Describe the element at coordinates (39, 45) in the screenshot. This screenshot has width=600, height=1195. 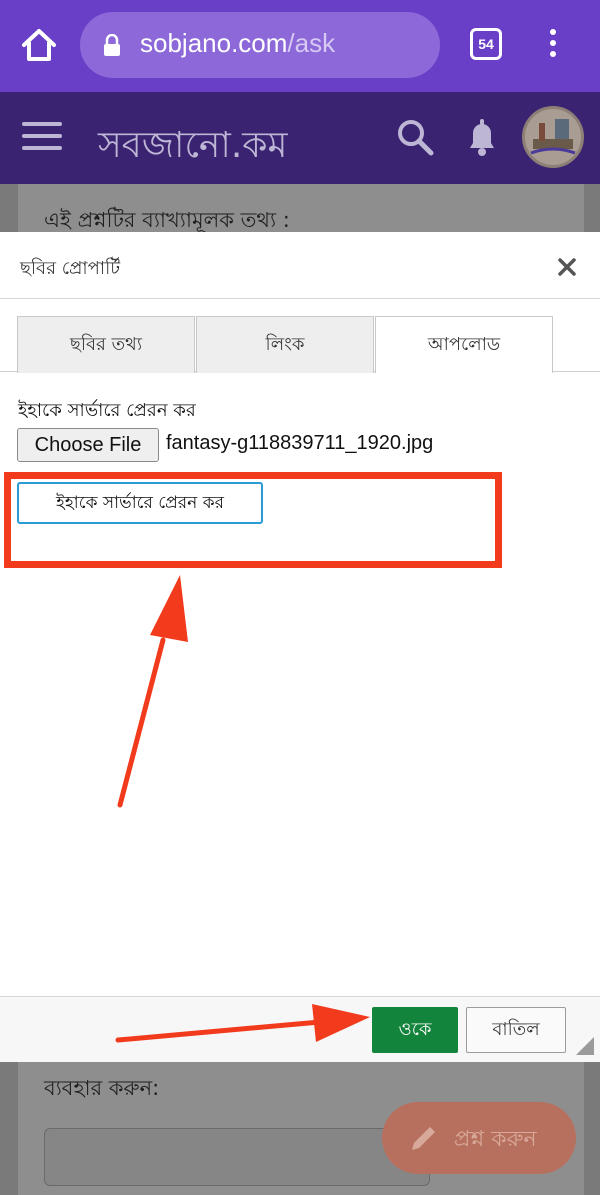
I see `home-icon` at that location.